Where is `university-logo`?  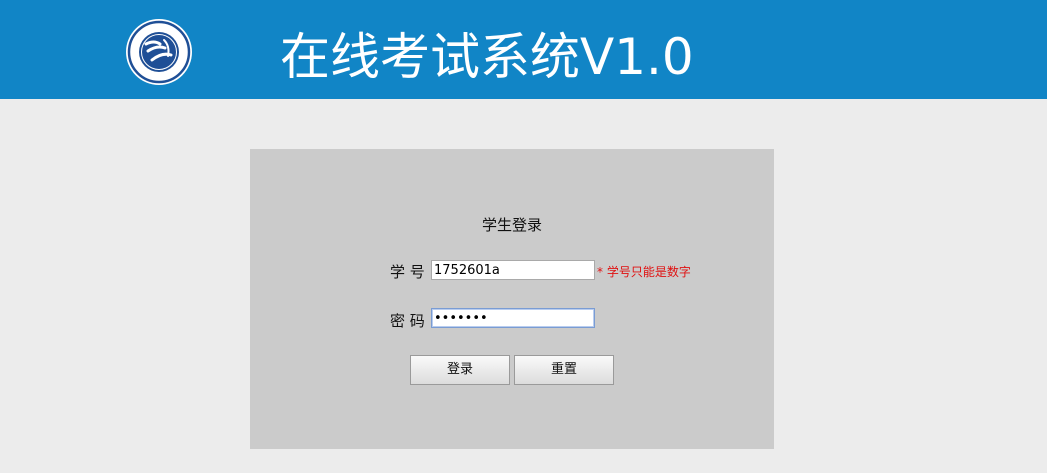
university-logo is located at coordinates (160, 52).